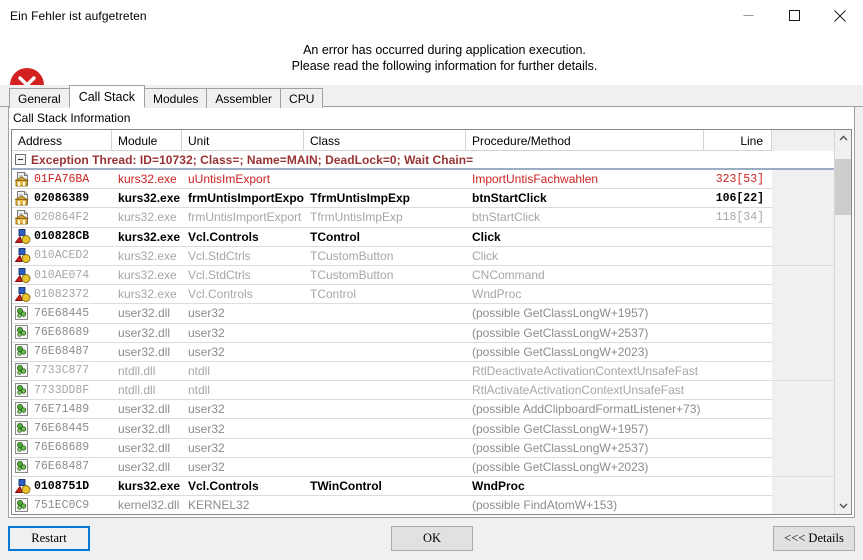 This screenshot has height=560, width=863. Describe the element at coordinates (62, 486) in the screenshot. I see `cell-address: 0108751D` at that location.